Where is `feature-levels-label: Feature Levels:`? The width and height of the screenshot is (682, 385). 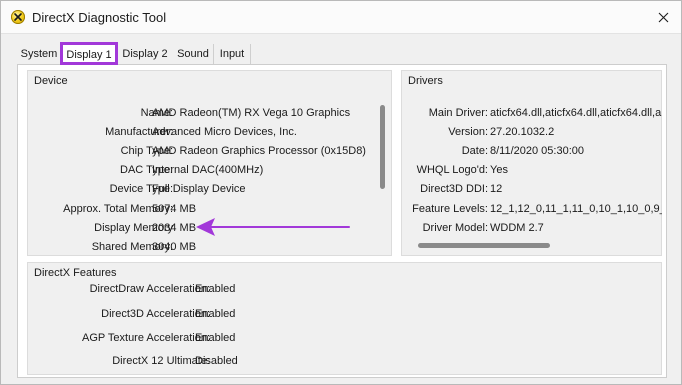 feature-levels-label: Feature Levels: is located at coordinates (450, 209).